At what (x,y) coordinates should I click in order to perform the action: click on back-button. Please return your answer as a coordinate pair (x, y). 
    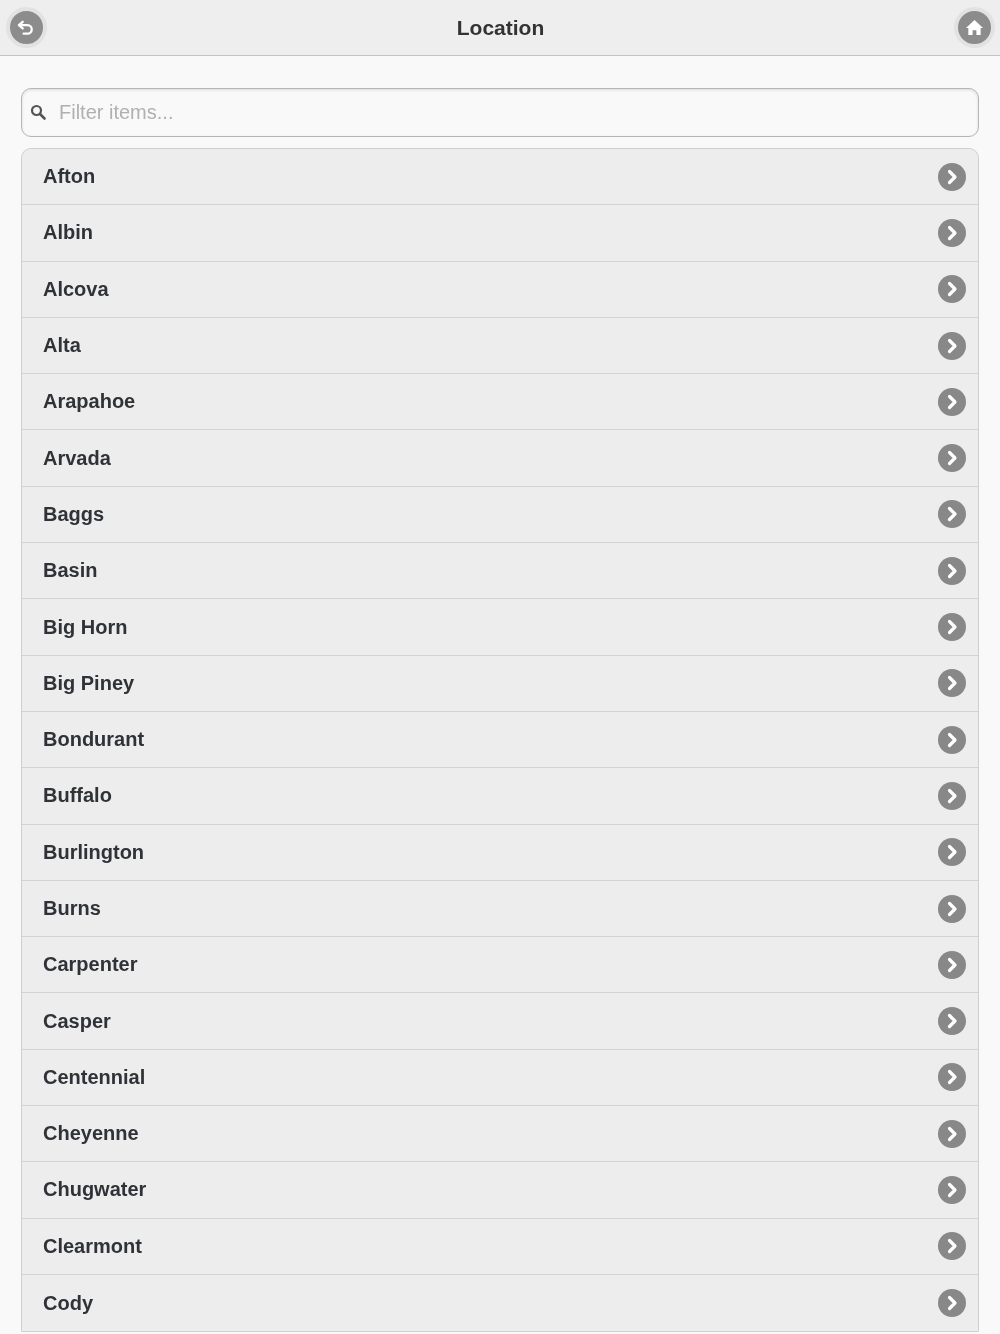
    Looking at the image, I should click on (26, 27).